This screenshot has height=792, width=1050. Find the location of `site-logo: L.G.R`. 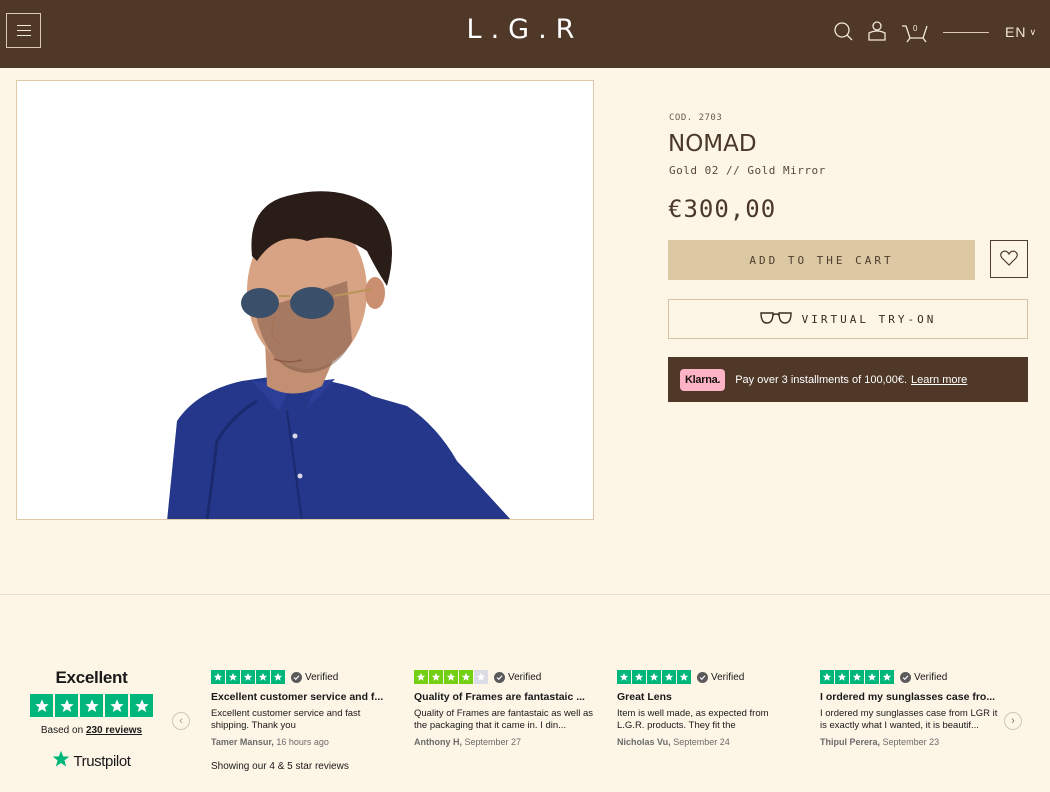

site-logo: L.G.R is located at coordinates (525, 29).